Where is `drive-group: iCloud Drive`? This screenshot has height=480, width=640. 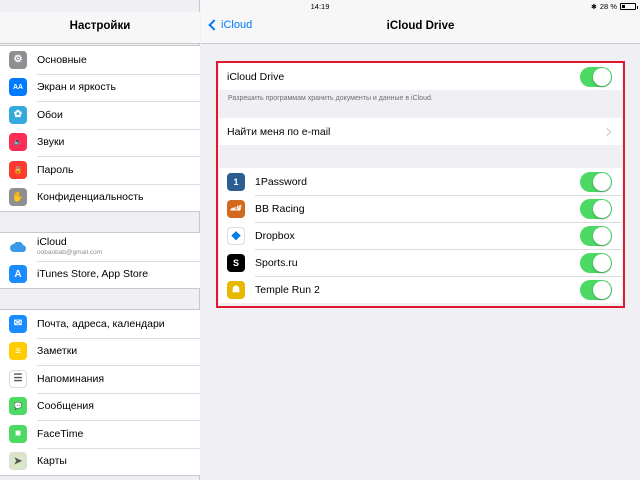
drive-group: iCloud Drive is located at coordinates (420, 76).